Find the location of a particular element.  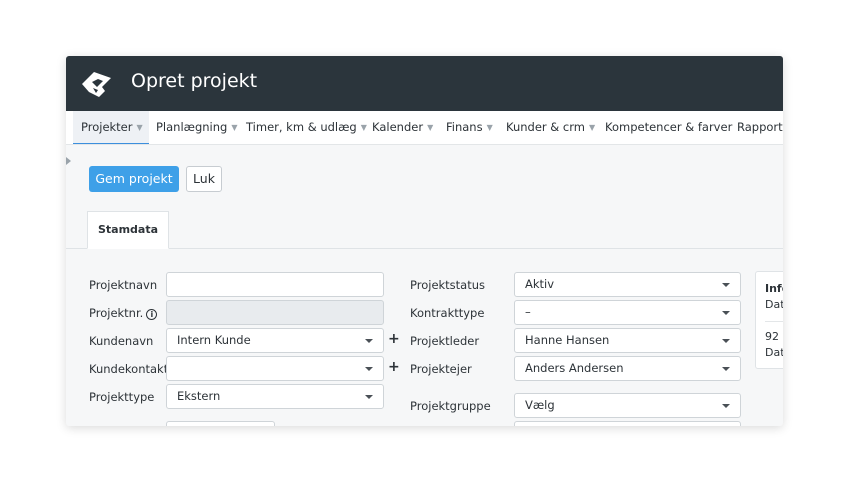

sidebar-toggle-icon is located at coordinates (68, 161).